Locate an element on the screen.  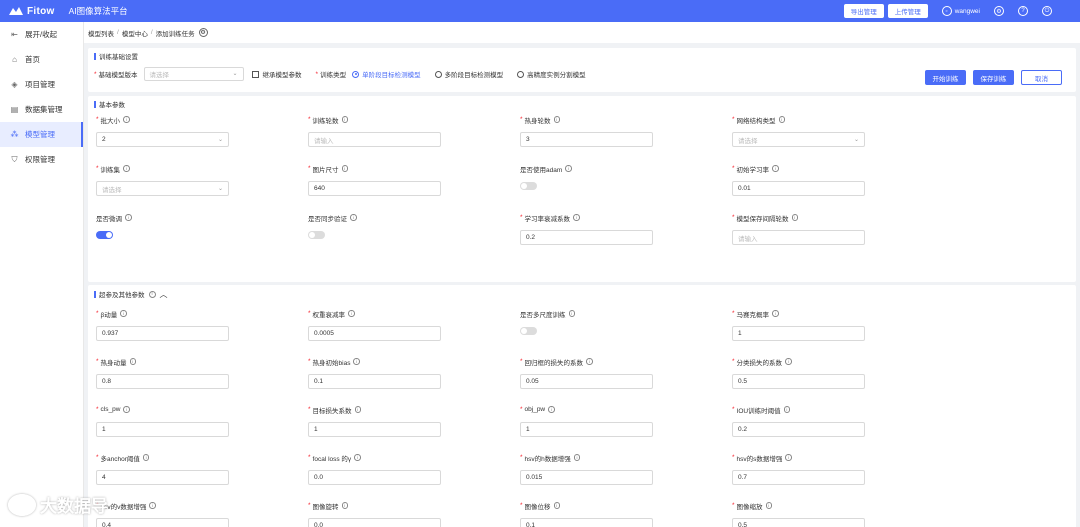
radio-instance-seg is located at coordinates (521, 74).